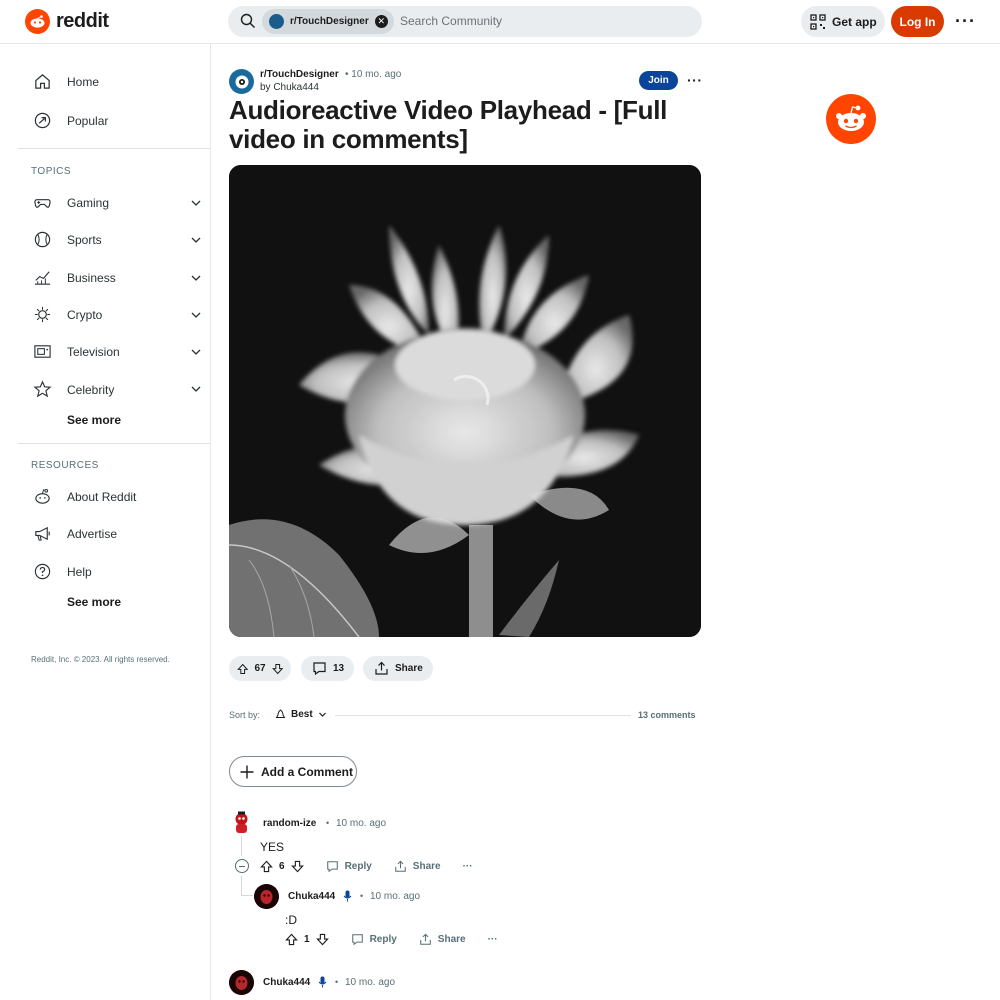 This screenshot has height=1000, width=1000. I want to click on tv-icon, so click(42, 351).